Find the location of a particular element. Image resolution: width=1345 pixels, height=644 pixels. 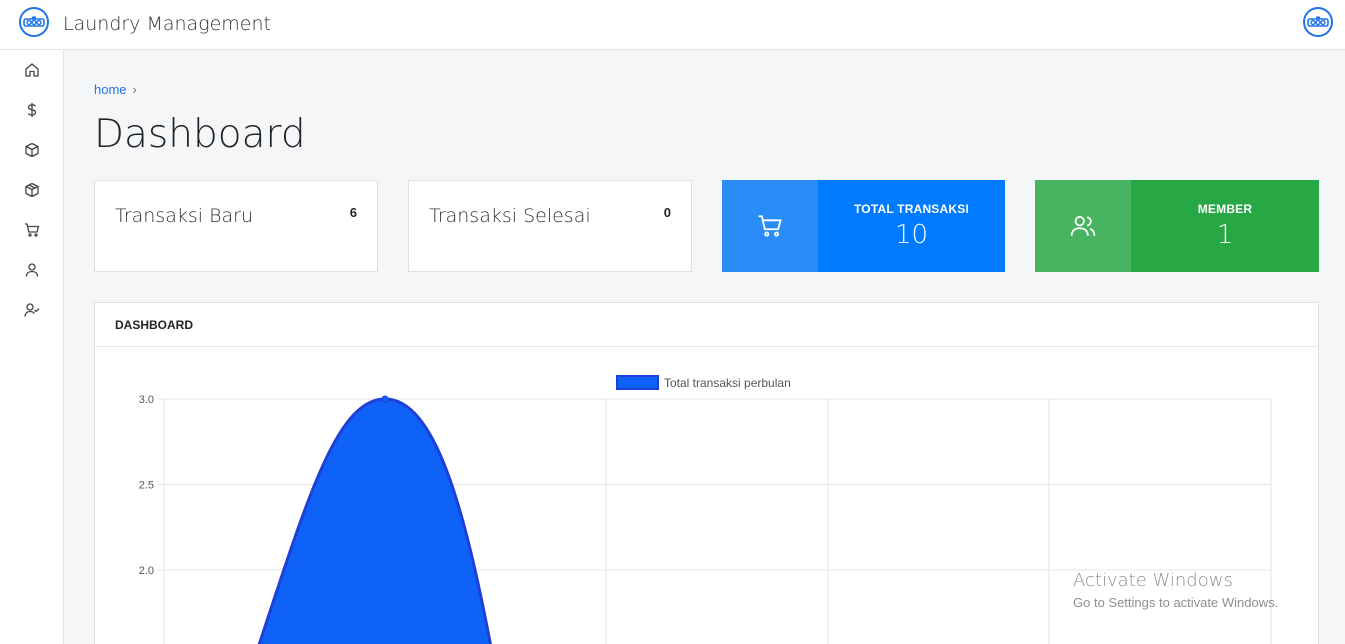

transaksi-baru-card: Transaksi Baru 6 is located at coordinates (236, 226).